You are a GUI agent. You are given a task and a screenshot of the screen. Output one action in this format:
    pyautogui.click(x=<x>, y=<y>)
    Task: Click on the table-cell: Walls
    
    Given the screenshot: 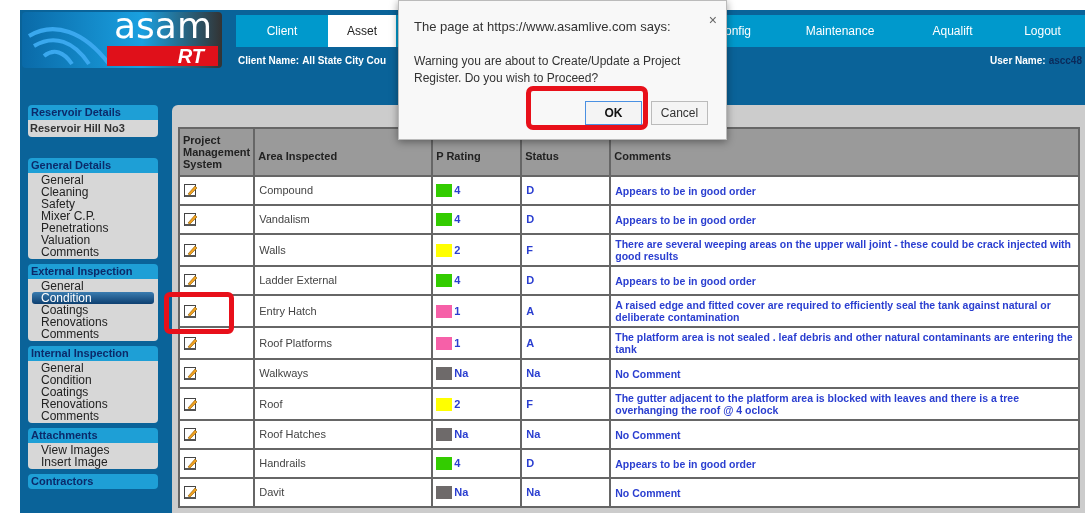 What is the action you would take?
    pyautogui.click(x=343, y=250)
    